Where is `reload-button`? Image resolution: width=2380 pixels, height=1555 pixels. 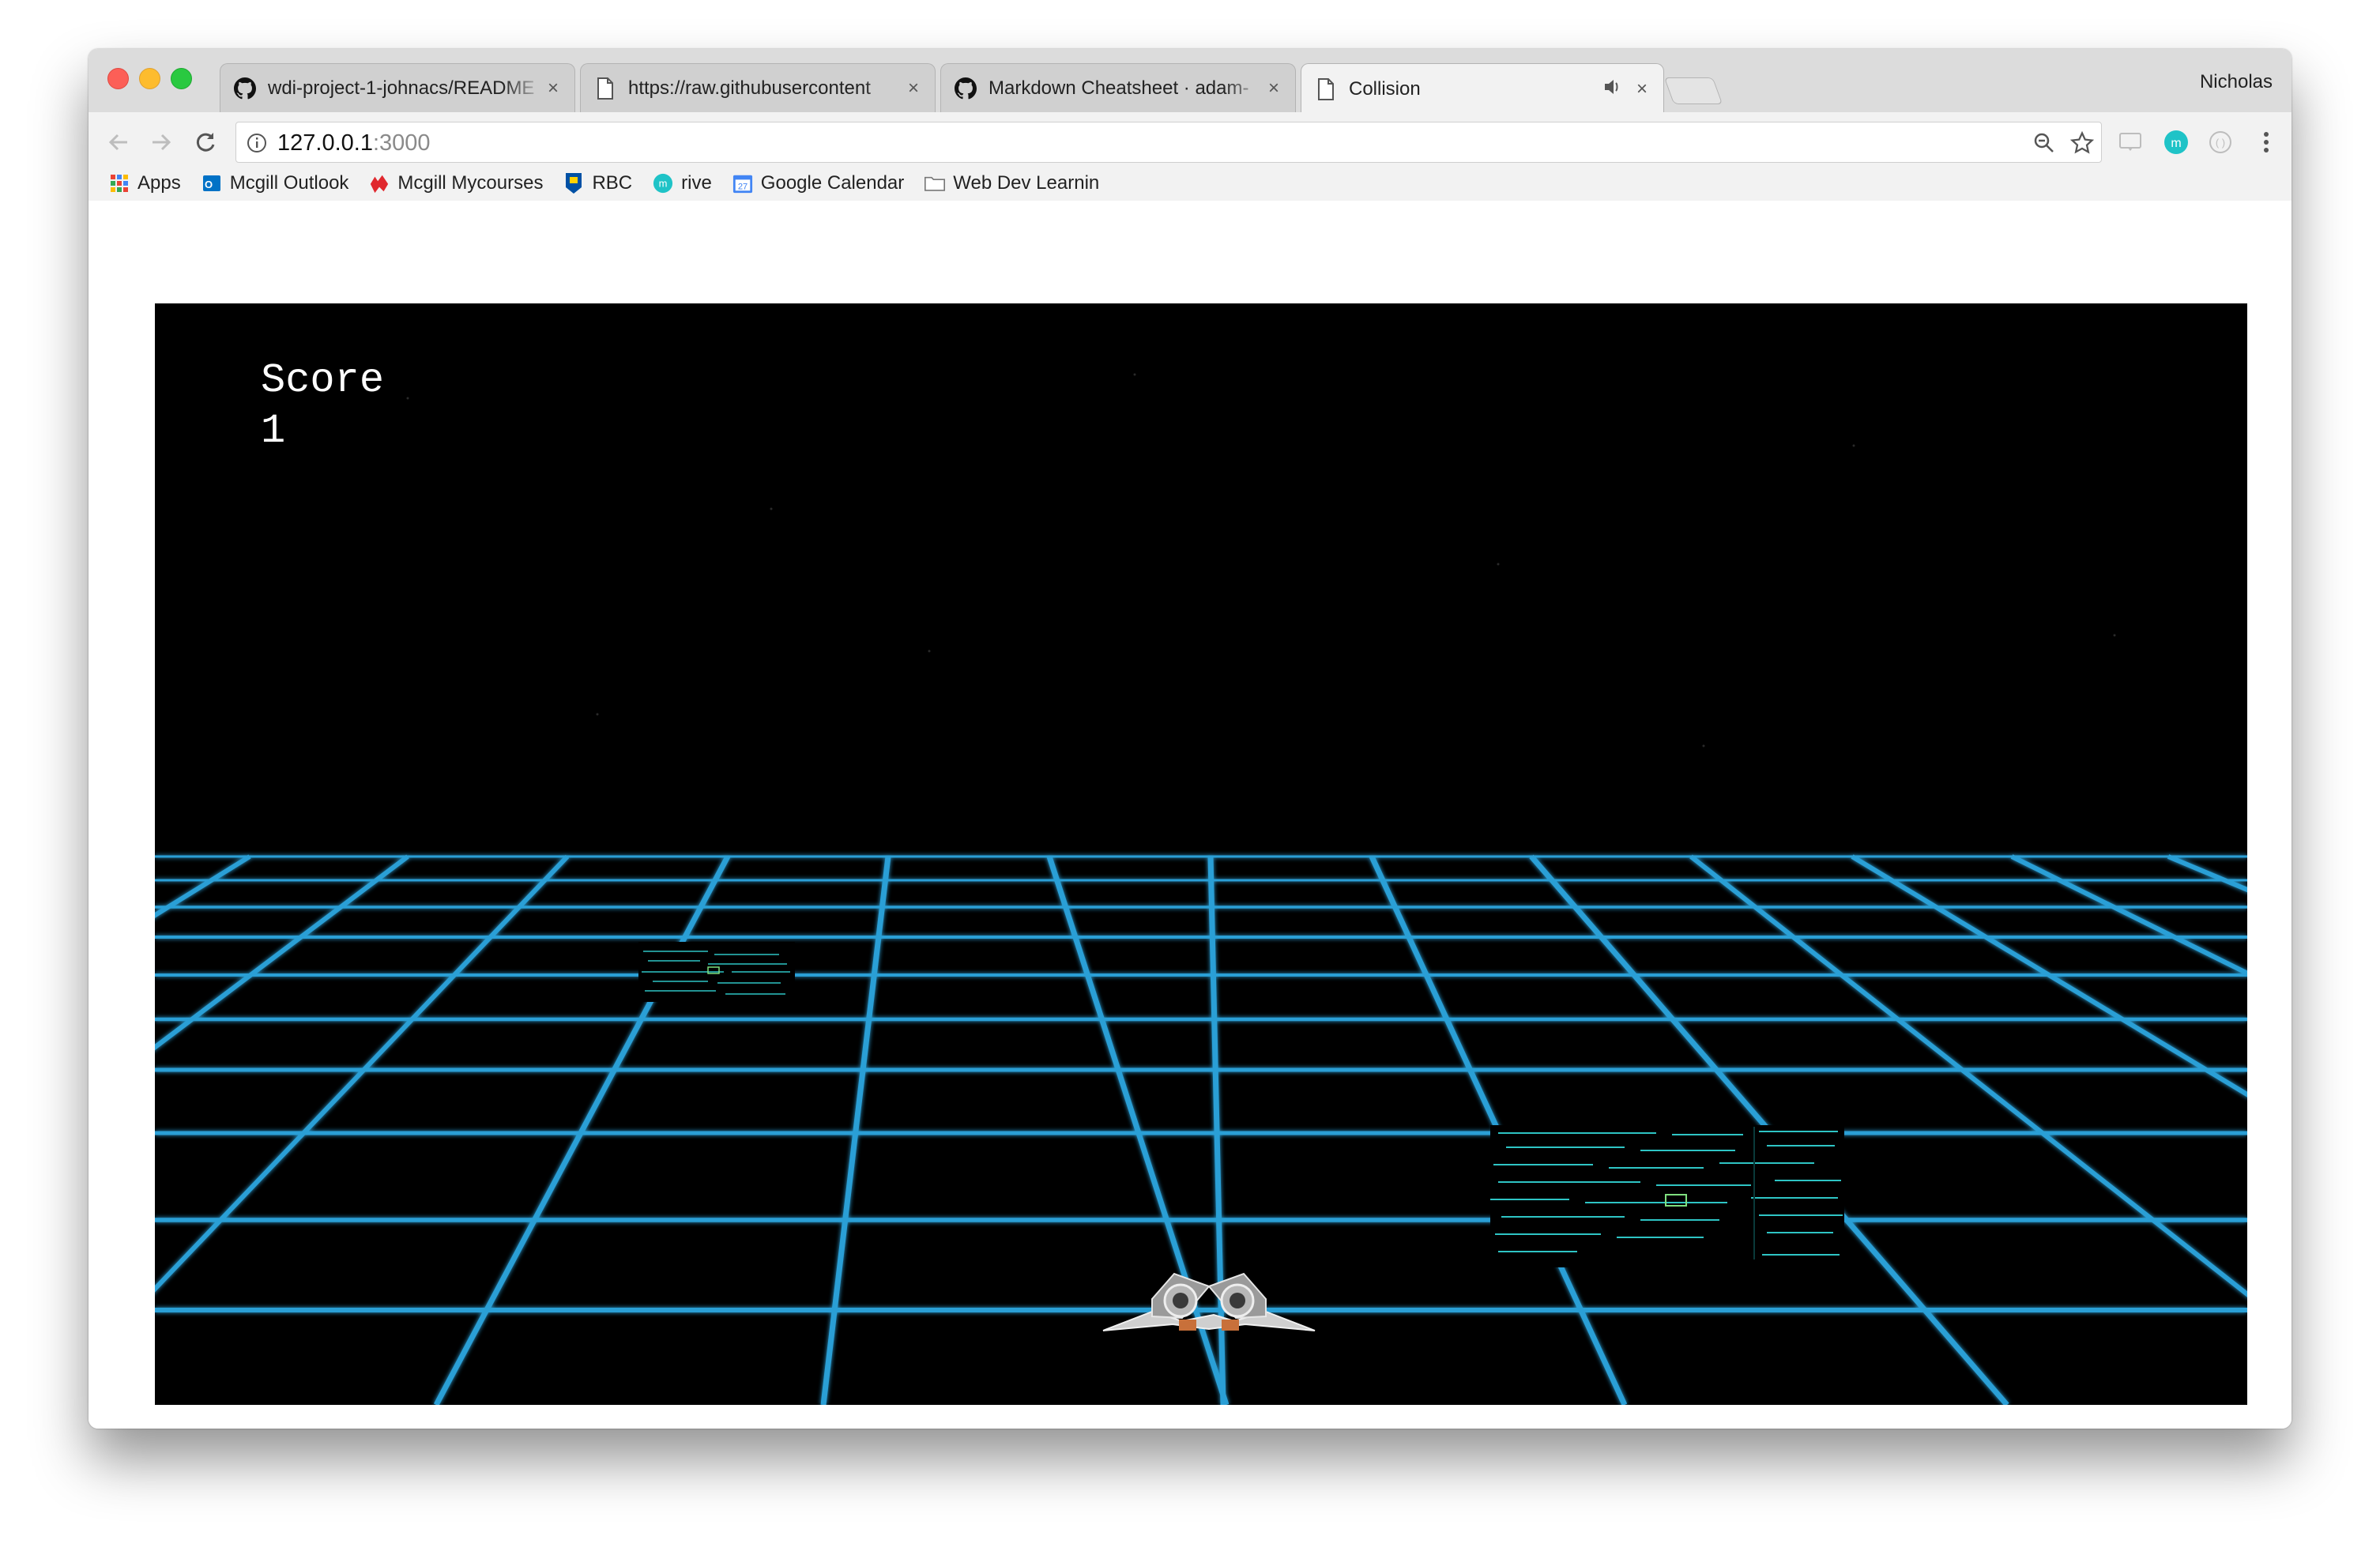 reload-button is located at coordinates (205, 142).